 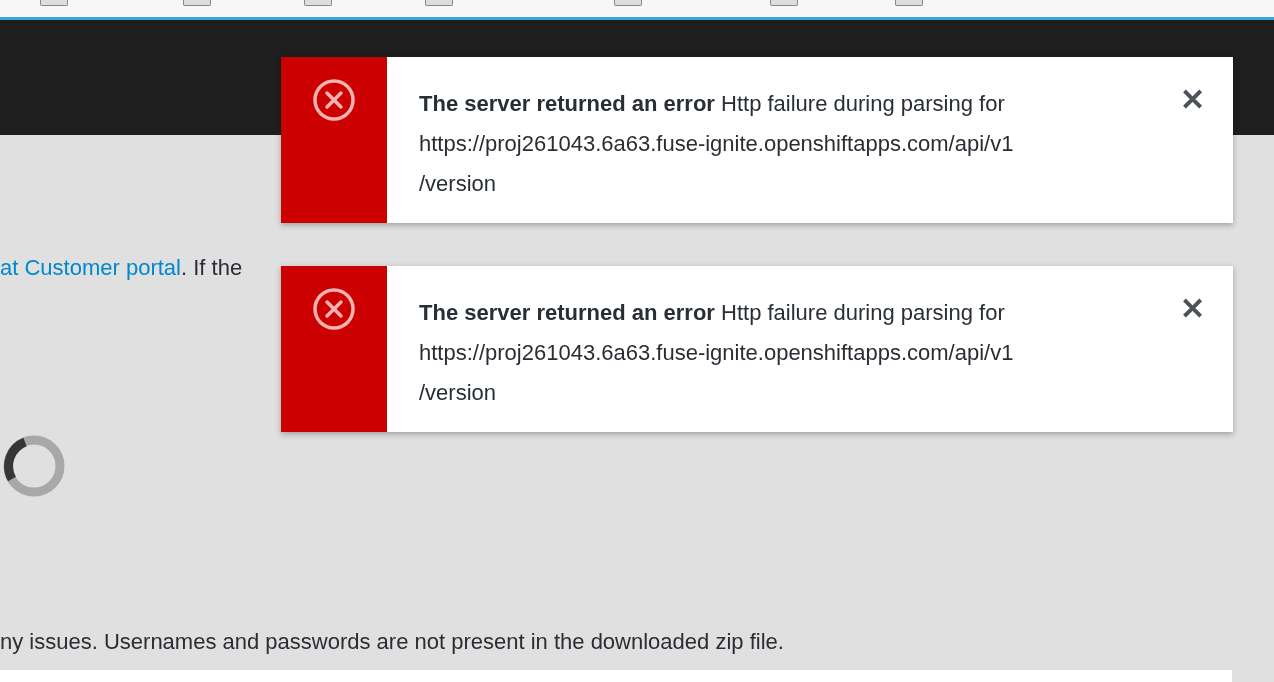 What do you see at coordinates (211, 268) in the screenshot?
I see `body-text: . If the` at bounding box center [211, 268].